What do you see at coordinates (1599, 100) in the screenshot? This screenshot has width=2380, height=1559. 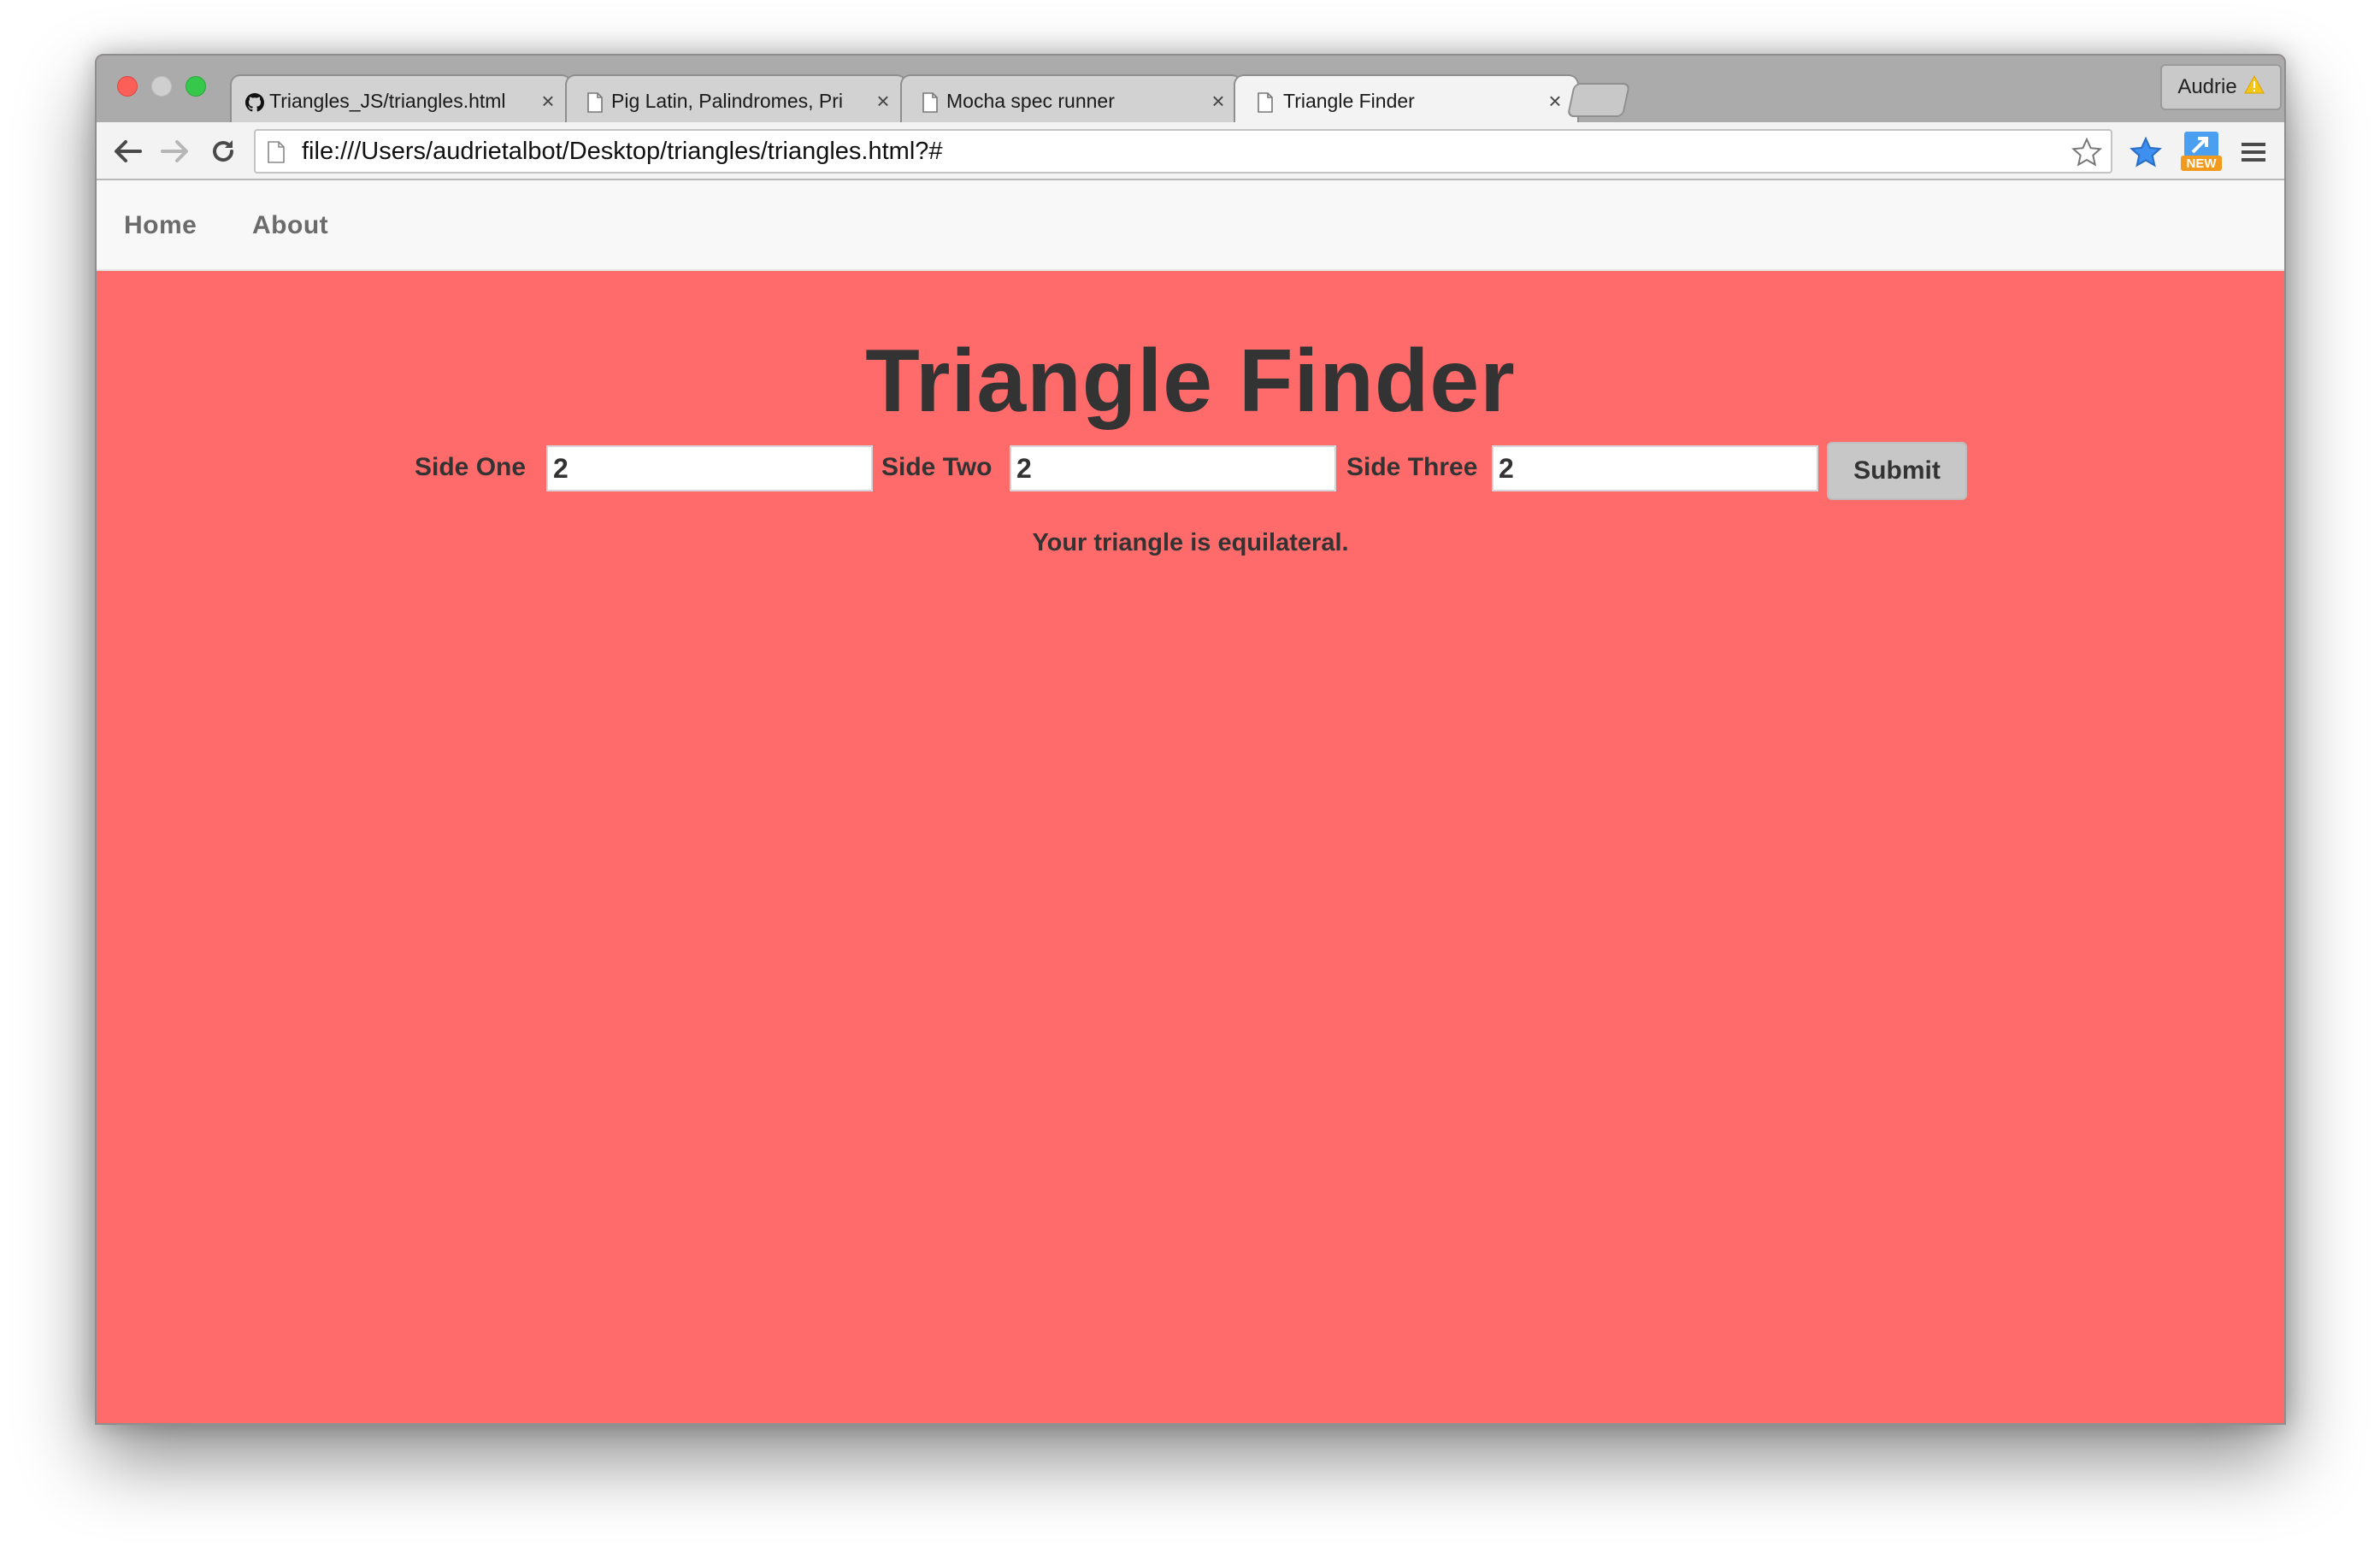 I see `new-tab-button` at bounding box center [1599, 100].